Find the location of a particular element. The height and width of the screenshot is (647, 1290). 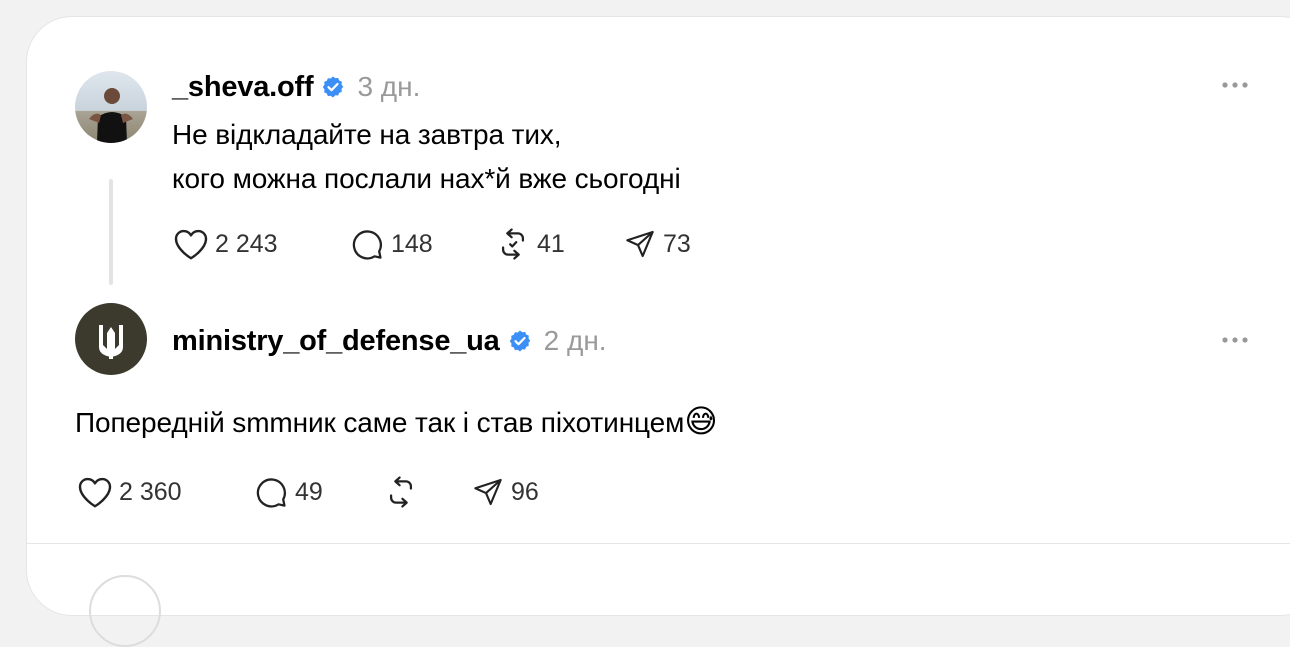

share-button: 96 is located at coordinates (521, 492).